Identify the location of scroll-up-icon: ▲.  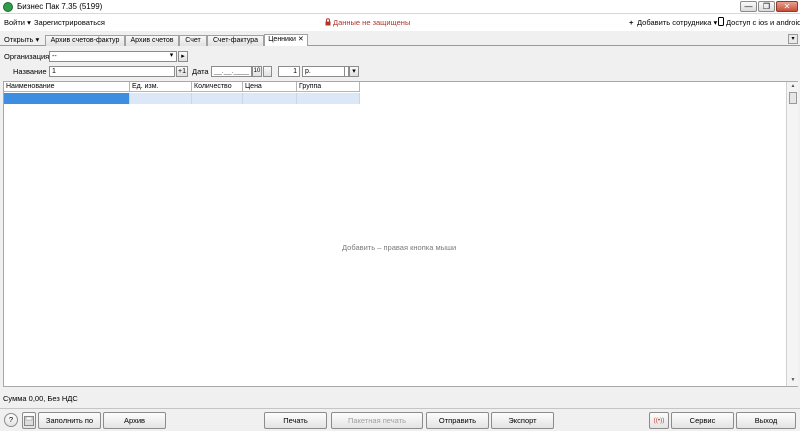
(793, 86).